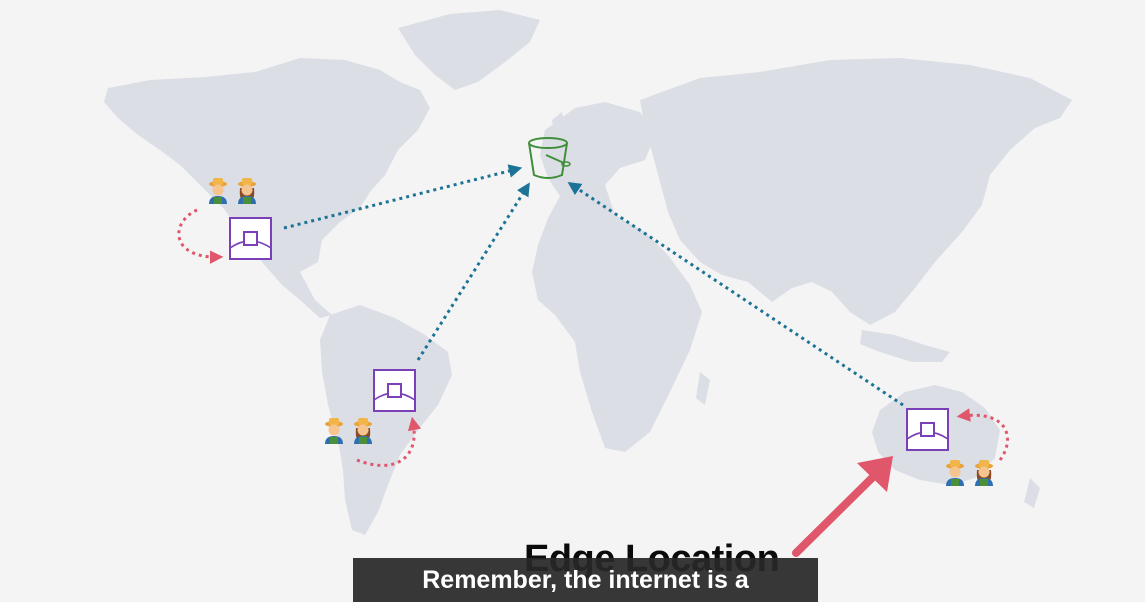 The height and width of the screenshot is (602, 1145). I want to click on north-america-landmass, so click(267, 188).